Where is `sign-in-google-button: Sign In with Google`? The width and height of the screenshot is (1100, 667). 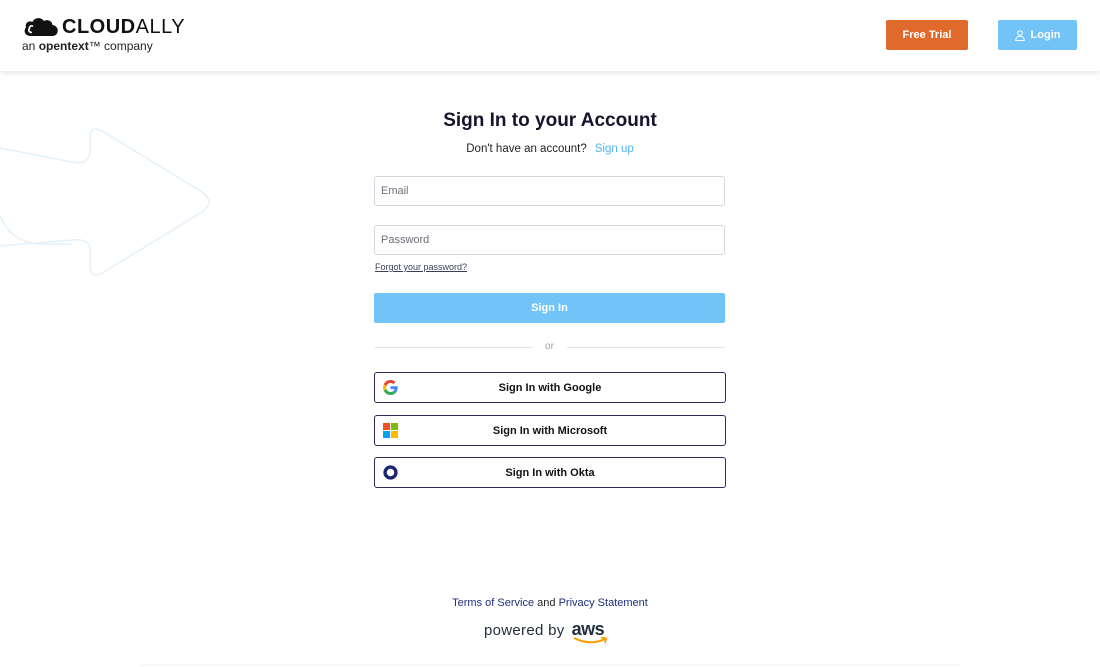
sign-in-google-button: Sign In with Google is located at coordinates (550, 387).